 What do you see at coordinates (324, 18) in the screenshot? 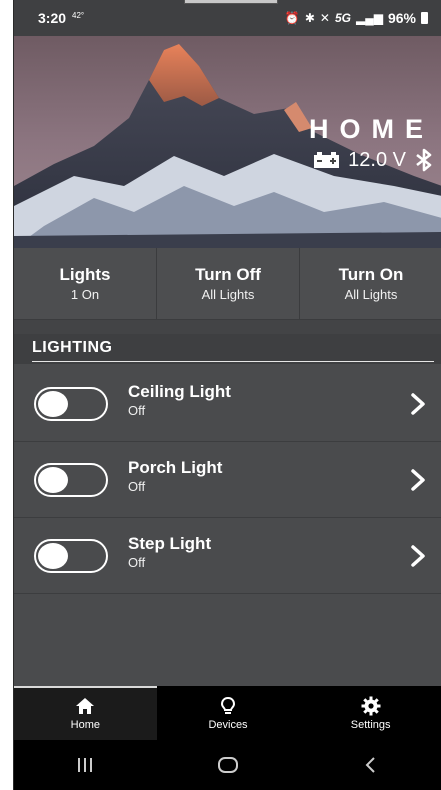
I see `mute-icon: ✕` at bounding box center [324, 18].